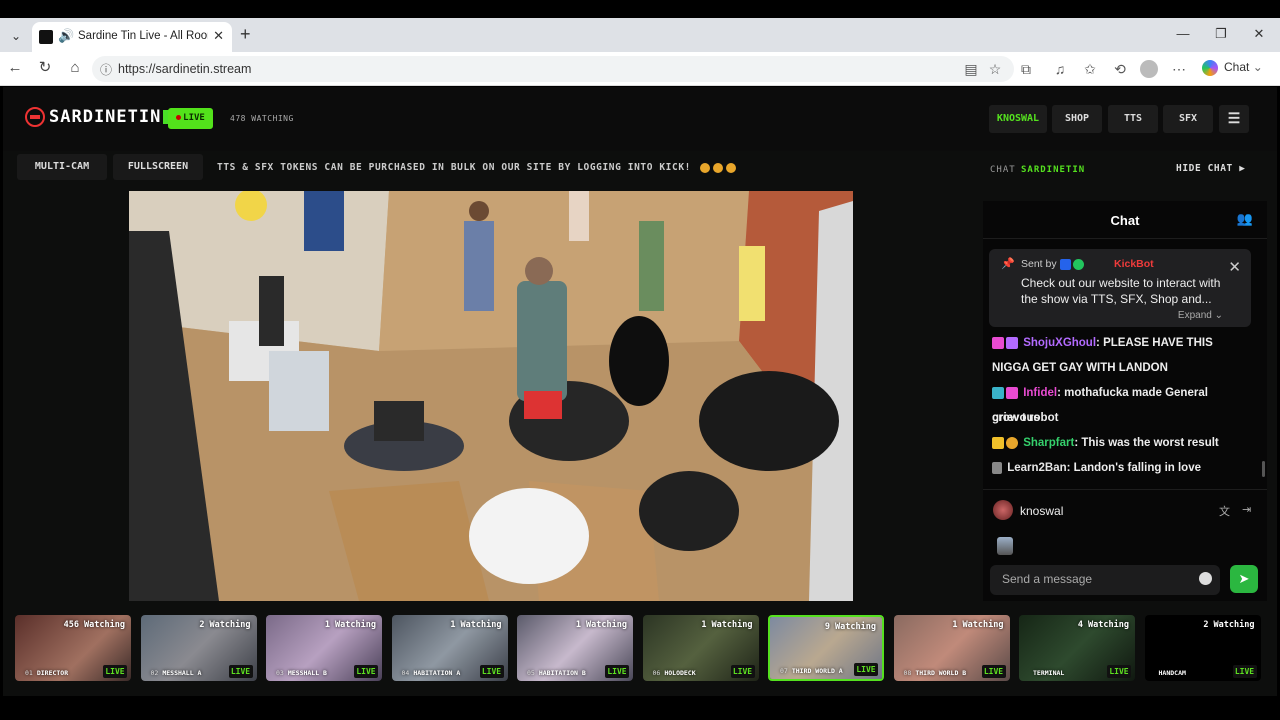 The height and width of the screenshot is (720, 1280). What do you see at coordinates (811, 671) in the screenshot?
I see `camera-label: 07 THIRD WORLD A` at bounding box center [811, 671].